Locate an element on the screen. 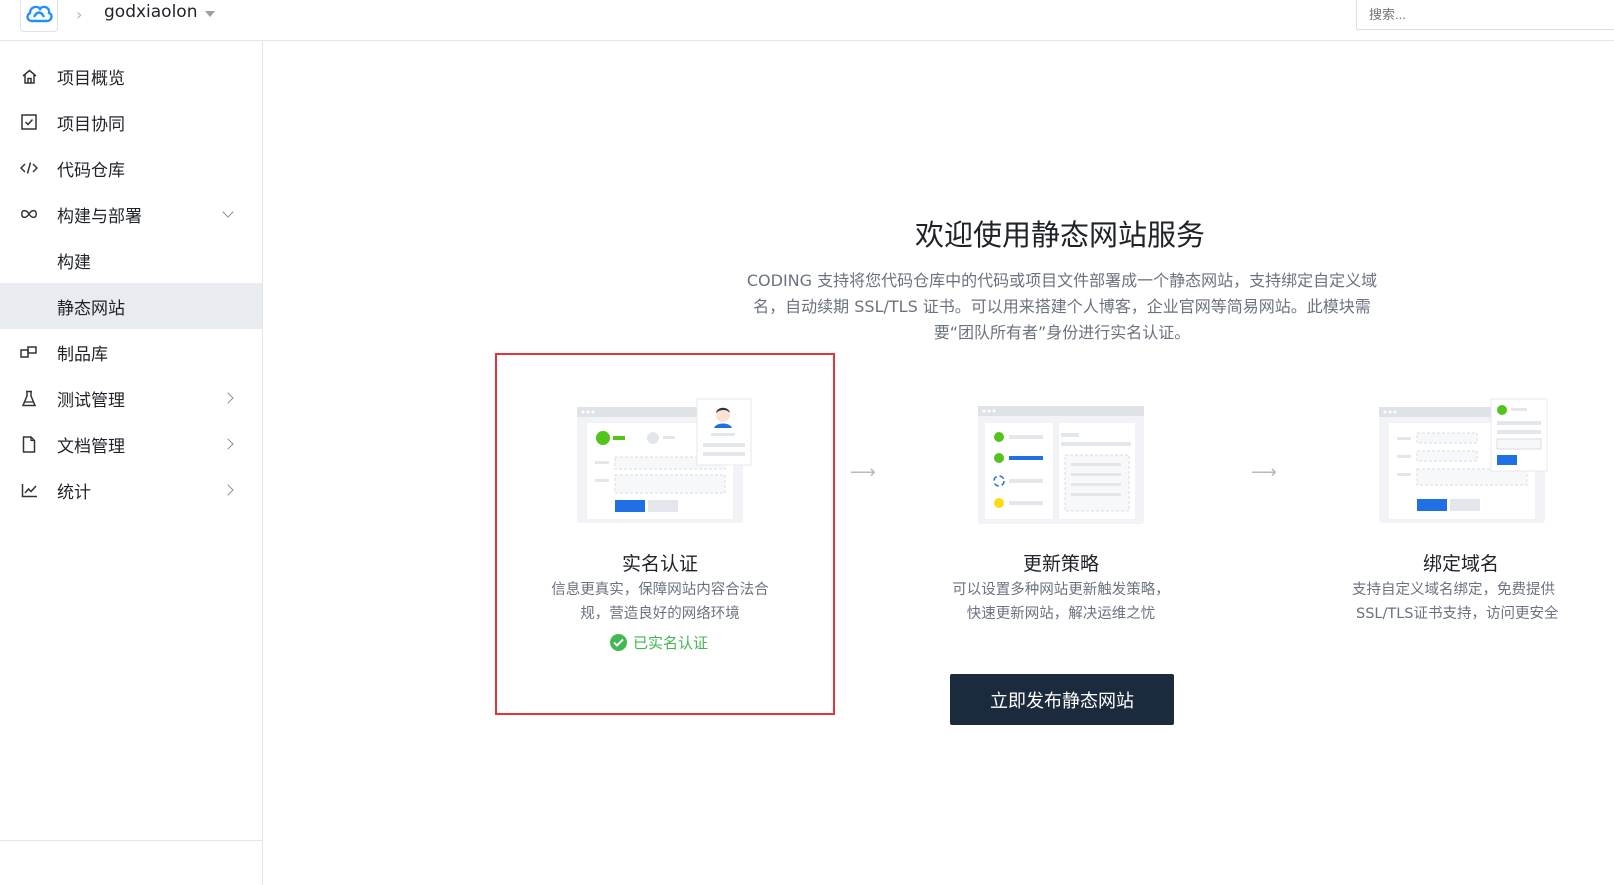 Image resolution: width=1614 pixels, height=885 pixels. sidebar-item-label: 静态网站 is located at coordinates (91, 308).